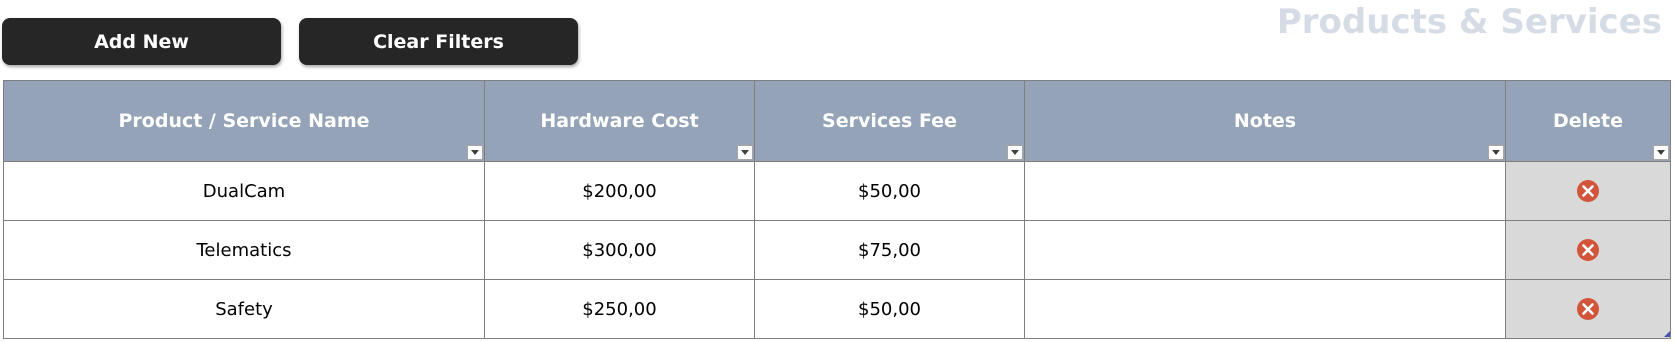  I want to click on column-header-label: Product / Service Name, so click(244, 121).